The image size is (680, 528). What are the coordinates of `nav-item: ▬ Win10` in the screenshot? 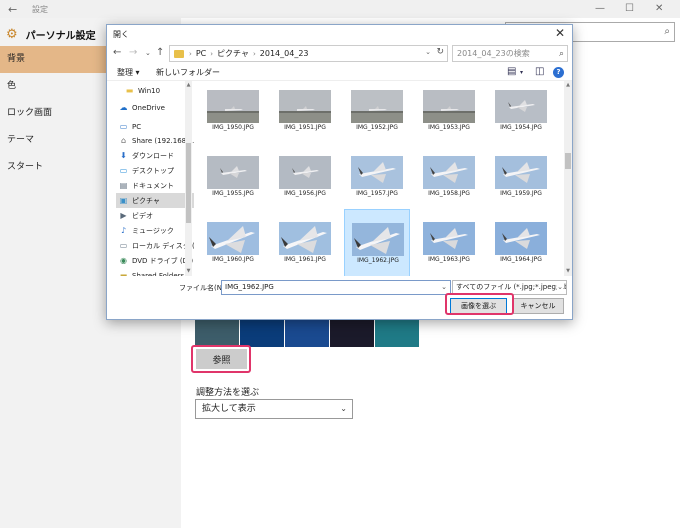 It's located at (155, 90).